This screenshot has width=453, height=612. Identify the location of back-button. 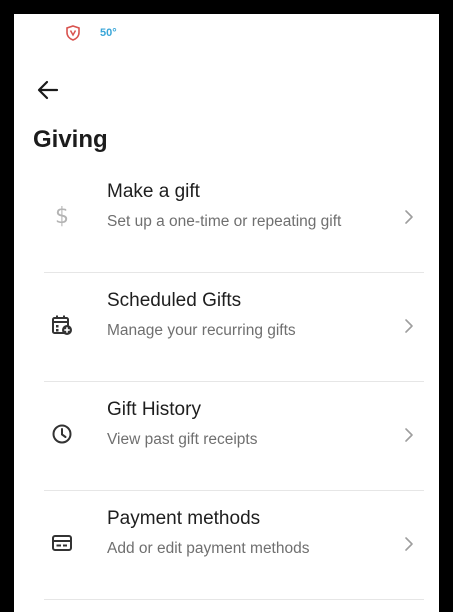
(48, 90).